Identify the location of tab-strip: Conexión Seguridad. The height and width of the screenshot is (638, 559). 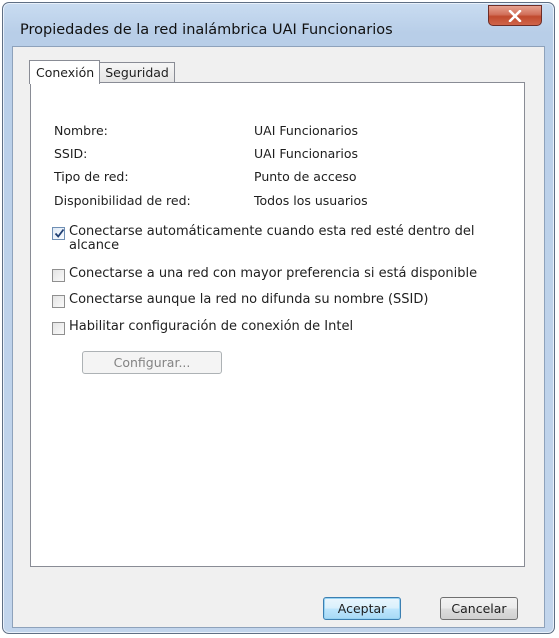
(102, 71).